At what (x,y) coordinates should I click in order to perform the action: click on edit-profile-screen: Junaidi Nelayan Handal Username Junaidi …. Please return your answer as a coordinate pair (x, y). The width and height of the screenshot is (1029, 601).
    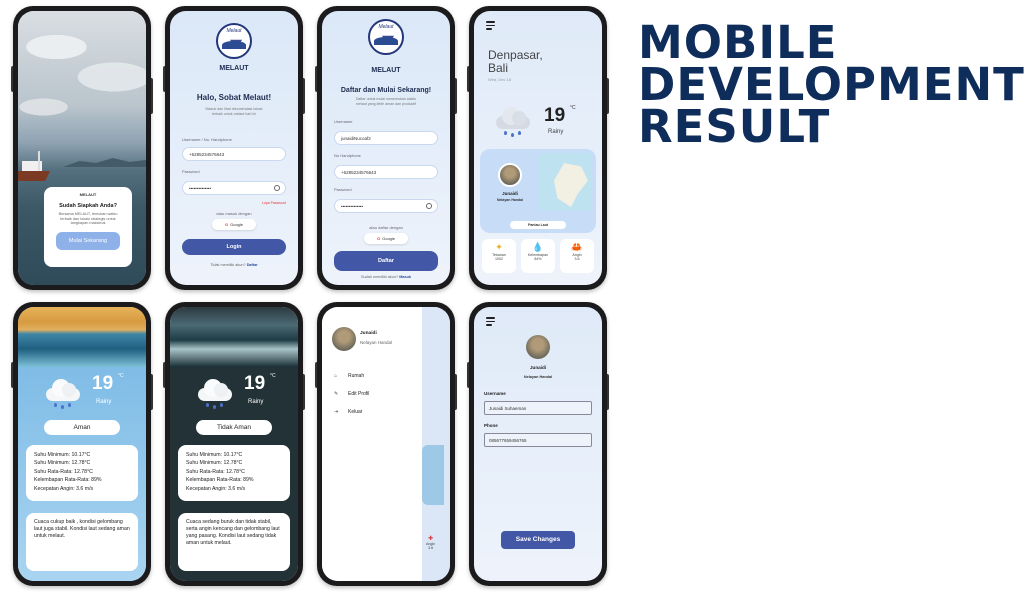
    Looking at the image, I should click on (538, 444).